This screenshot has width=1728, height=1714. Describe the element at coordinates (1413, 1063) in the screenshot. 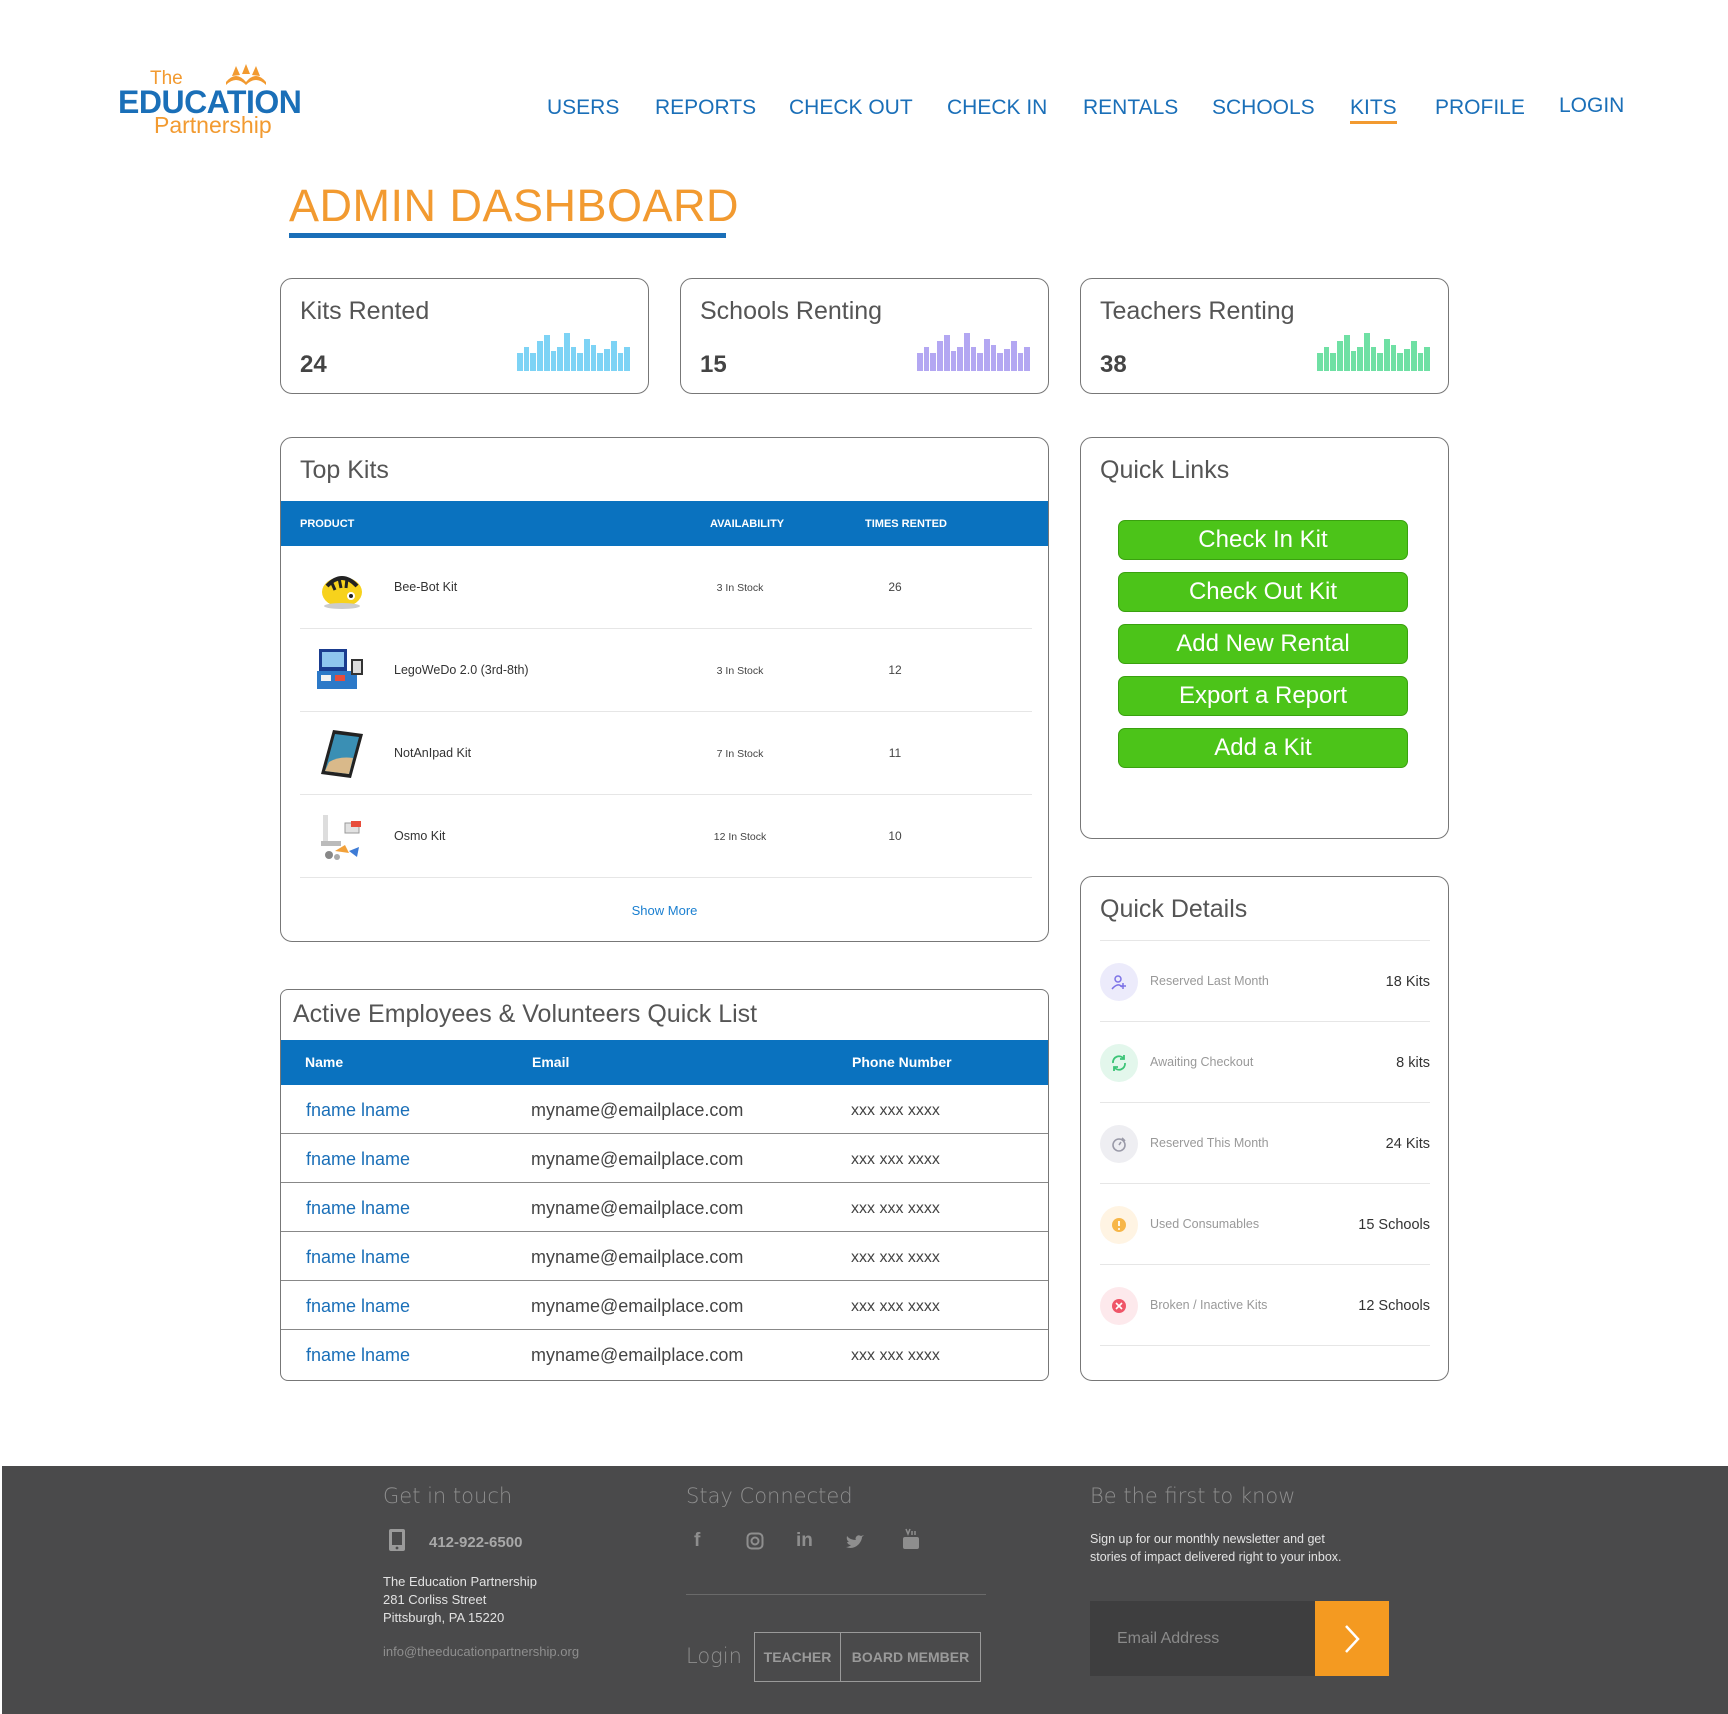

I see `detail-value: 8 kits` at that location.